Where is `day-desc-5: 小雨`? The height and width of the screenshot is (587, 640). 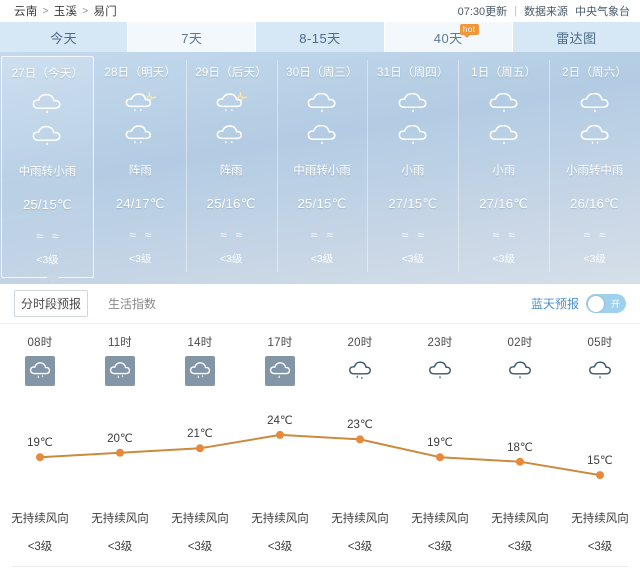 day-desc-5: 小雨 is located at coordinates (504, 171).